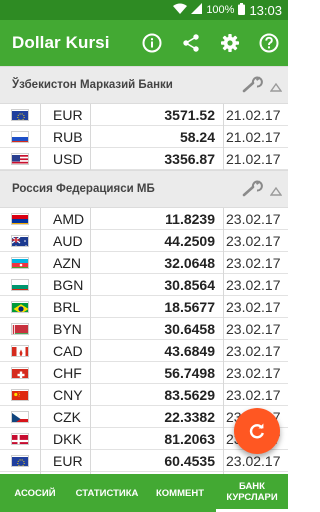 This screenshot has height=512, width=320. I want to click on rate-date: 21.02.17, so click(253, 159).